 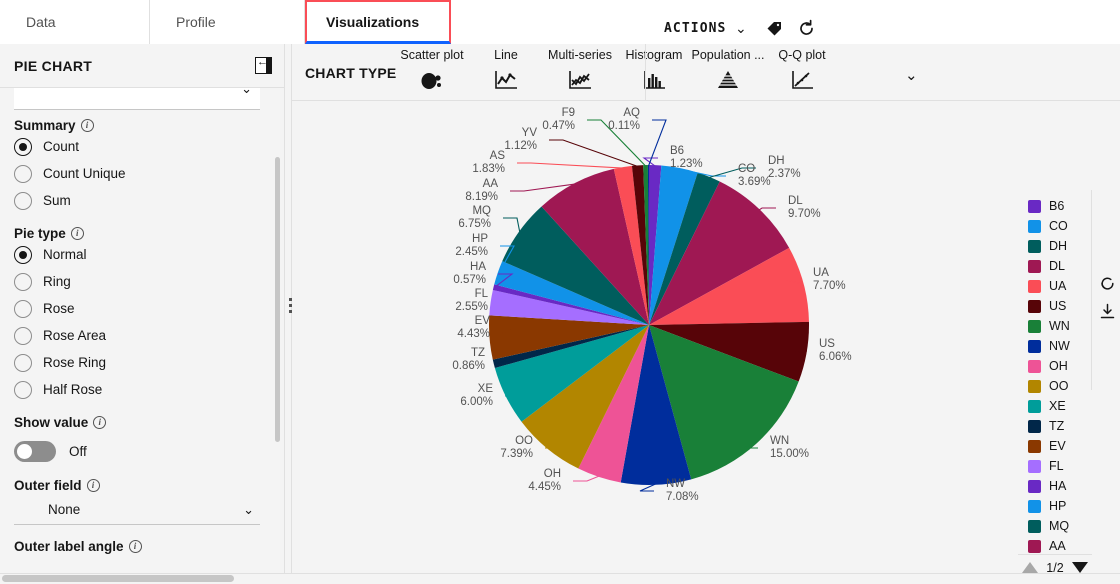 What do you see at coordinates (580, 71) in the screenshot?
I see `chart-type-multi-series: Multi-series` at bounding box center [580, 71].